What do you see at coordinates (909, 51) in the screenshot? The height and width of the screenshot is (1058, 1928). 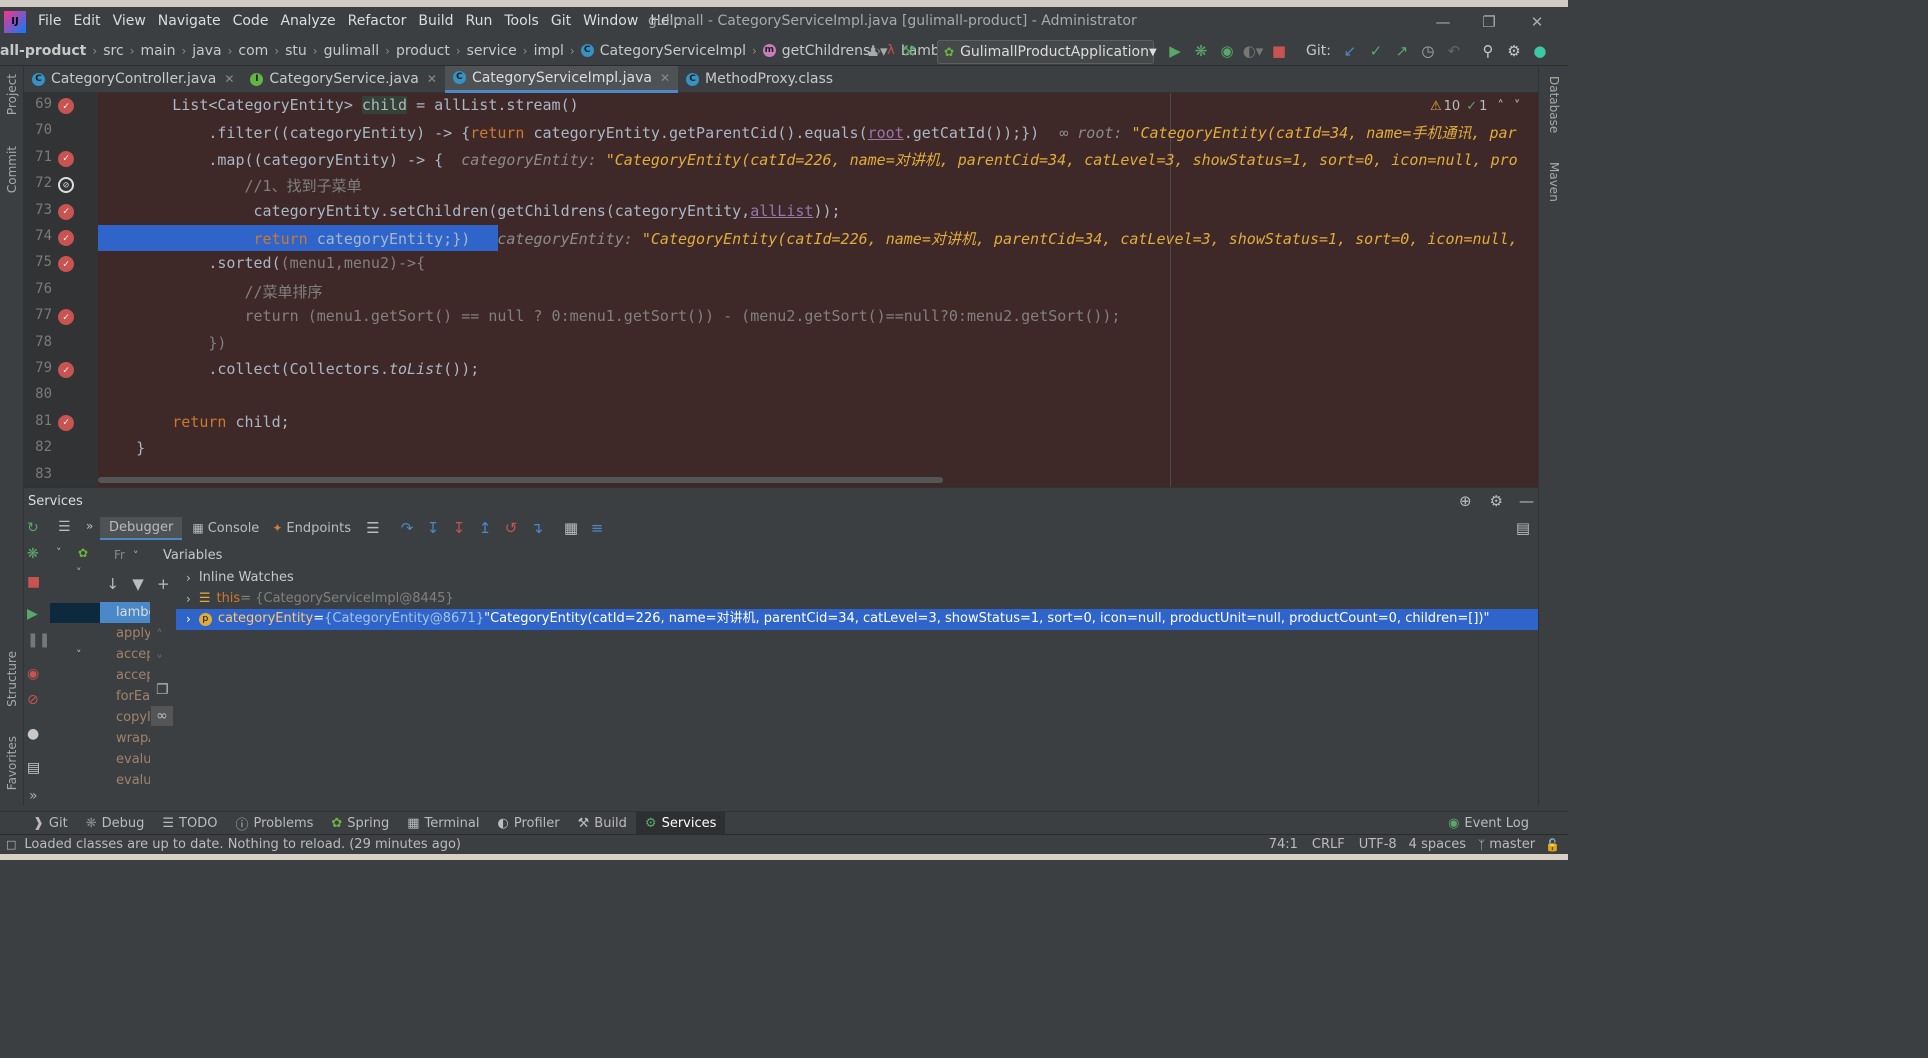 I see `build-hammer-icon: ⚒` at bounding box center [909, 51].